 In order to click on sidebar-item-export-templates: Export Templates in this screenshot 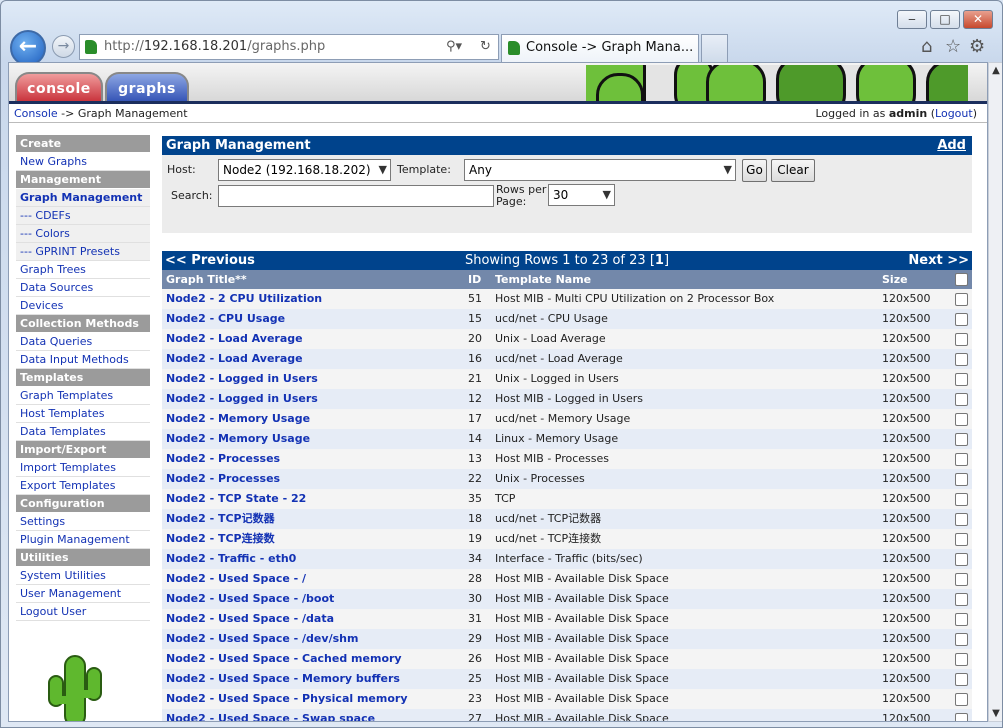, I will do `click(83, 486)`.